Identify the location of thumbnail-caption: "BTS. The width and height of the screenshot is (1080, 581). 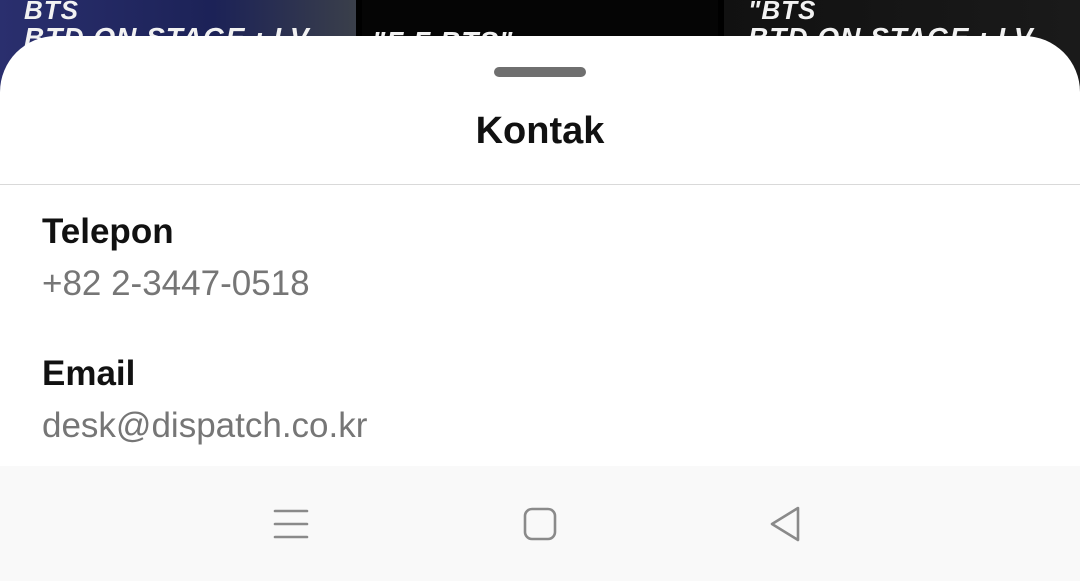
(782, 12).